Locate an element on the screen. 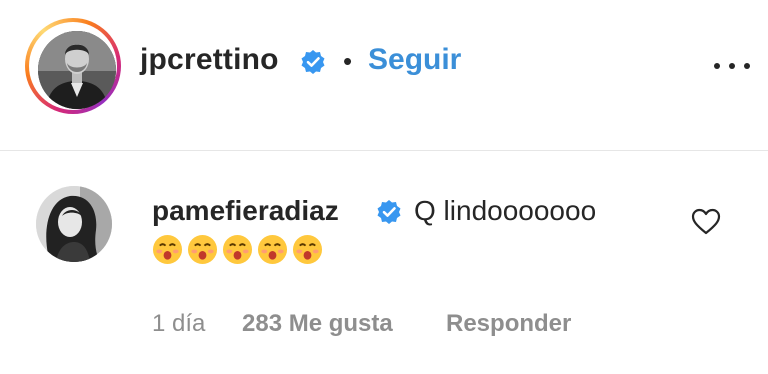  header-divider is located at coordinates (384, 150).